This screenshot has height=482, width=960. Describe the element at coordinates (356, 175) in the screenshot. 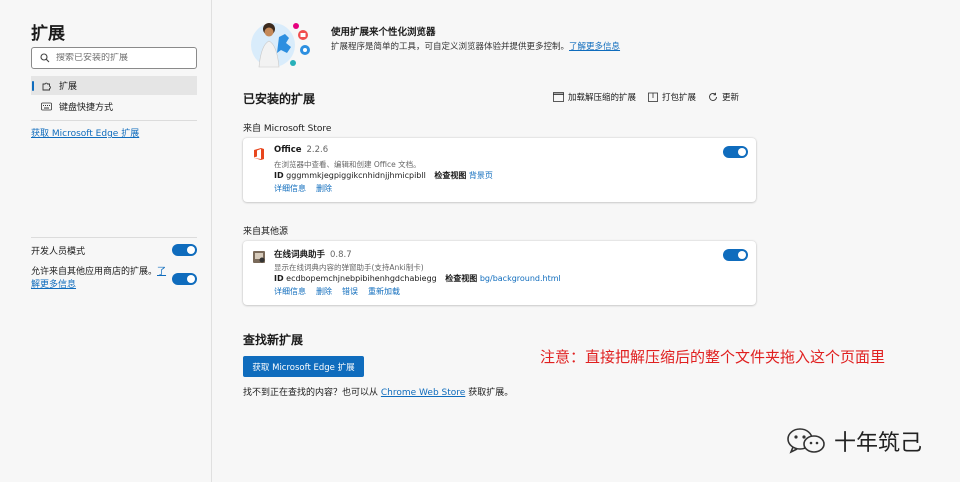

I see `extension-id: gggmmkjegpiggikcnhidnjjhmicpibll` at that location.